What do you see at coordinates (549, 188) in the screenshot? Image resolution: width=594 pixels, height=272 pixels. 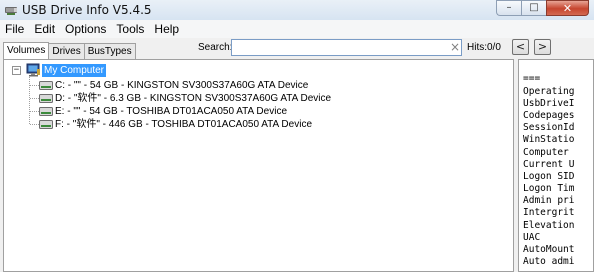 I see `info-line: Logon Tim` at bounding box center [549, 188].